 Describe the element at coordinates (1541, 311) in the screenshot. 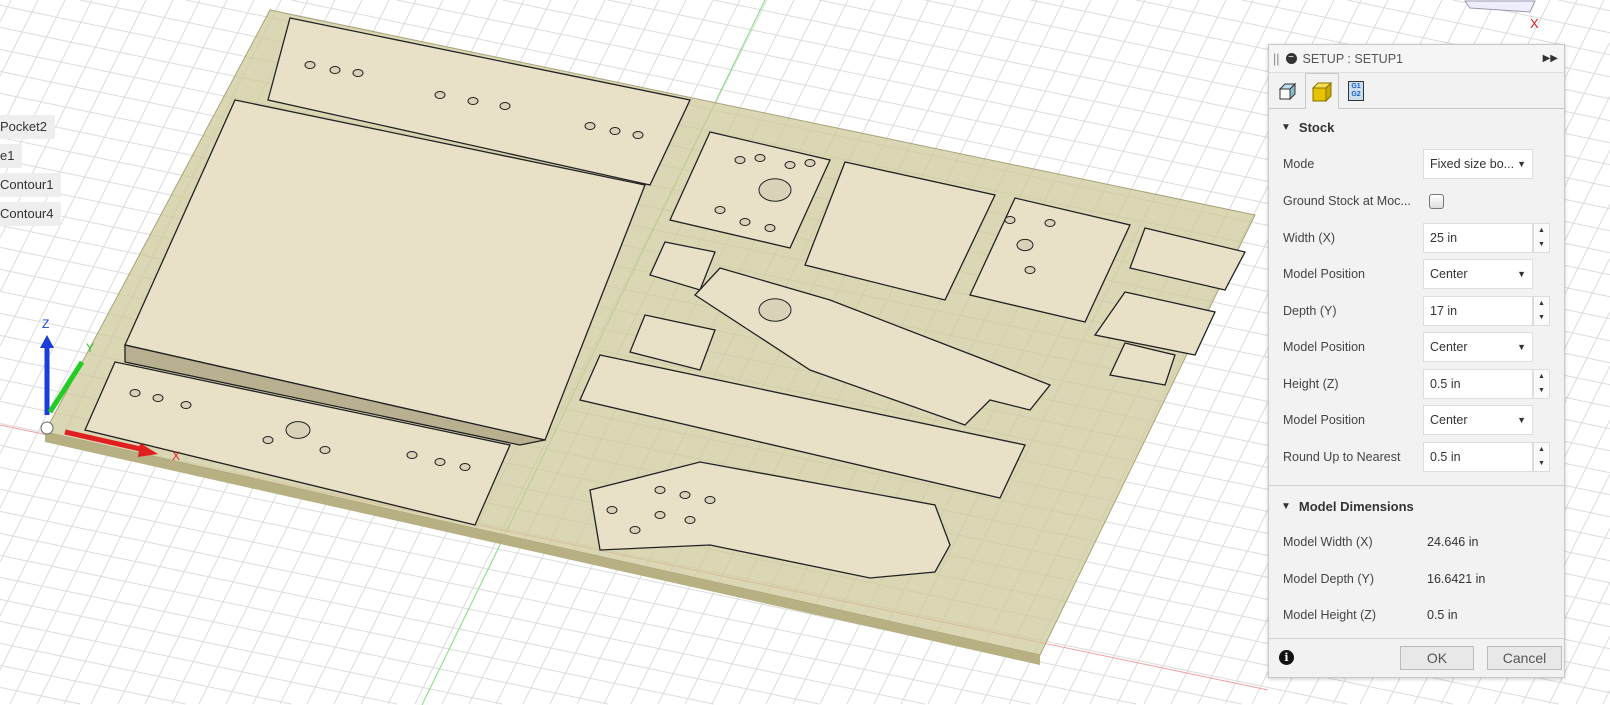

I see `depth-stepper: ▲ ▼` at that location.